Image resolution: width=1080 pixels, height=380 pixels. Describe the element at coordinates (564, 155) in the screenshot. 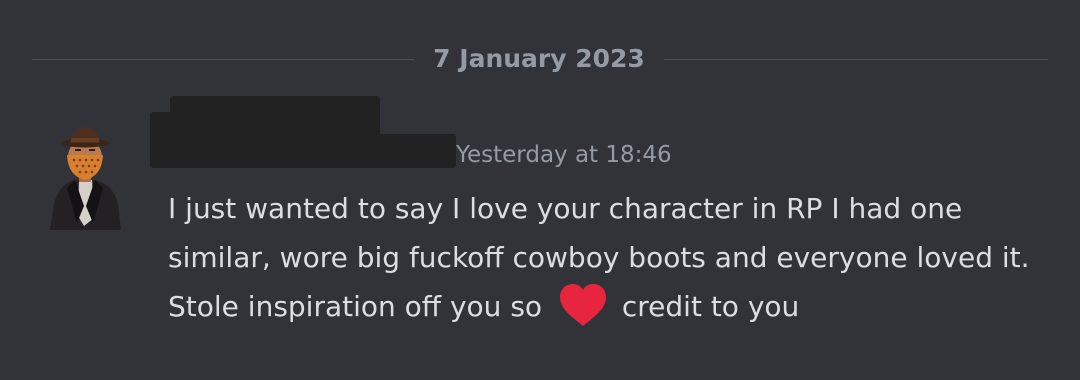

I see `message-timestamp: Yesterday at 18:46` at that location.